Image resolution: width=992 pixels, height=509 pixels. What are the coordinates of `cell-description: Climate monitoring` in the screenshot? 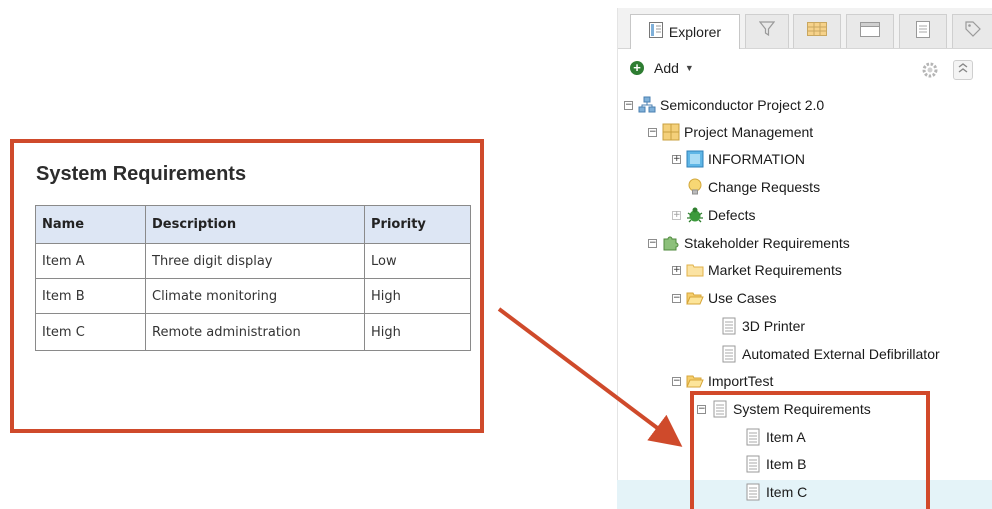 It's located at (255, 296).